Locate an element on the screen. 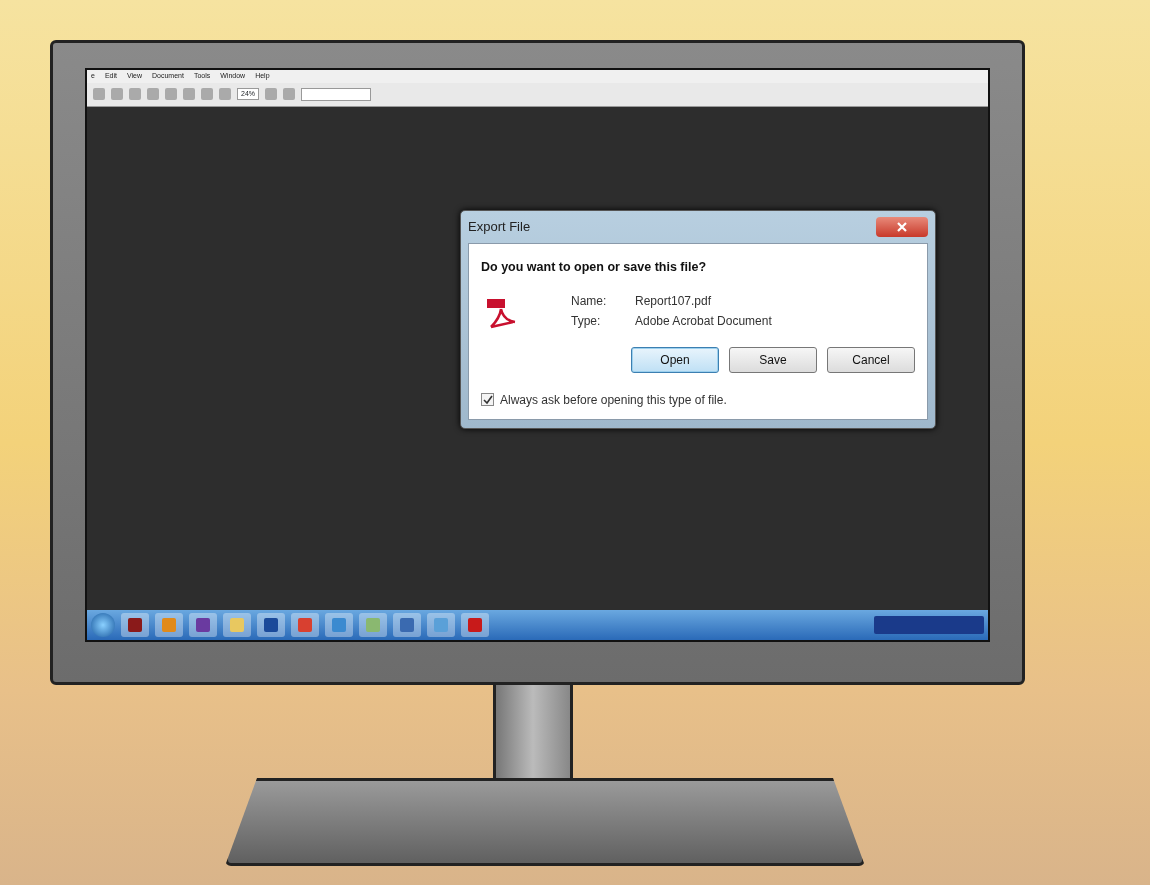 The width and height of the screenshot is (1150, 885). check-icon is located at coordinates (487, 399).